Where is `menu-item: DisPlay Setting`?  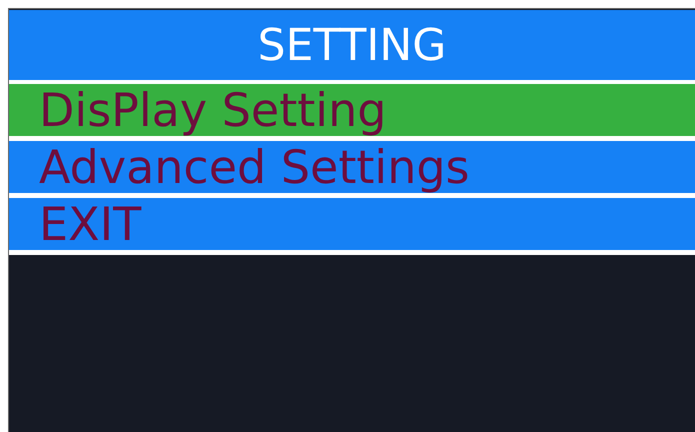 menu-item: DisPlay Setting is located at coordinates (352, 110).